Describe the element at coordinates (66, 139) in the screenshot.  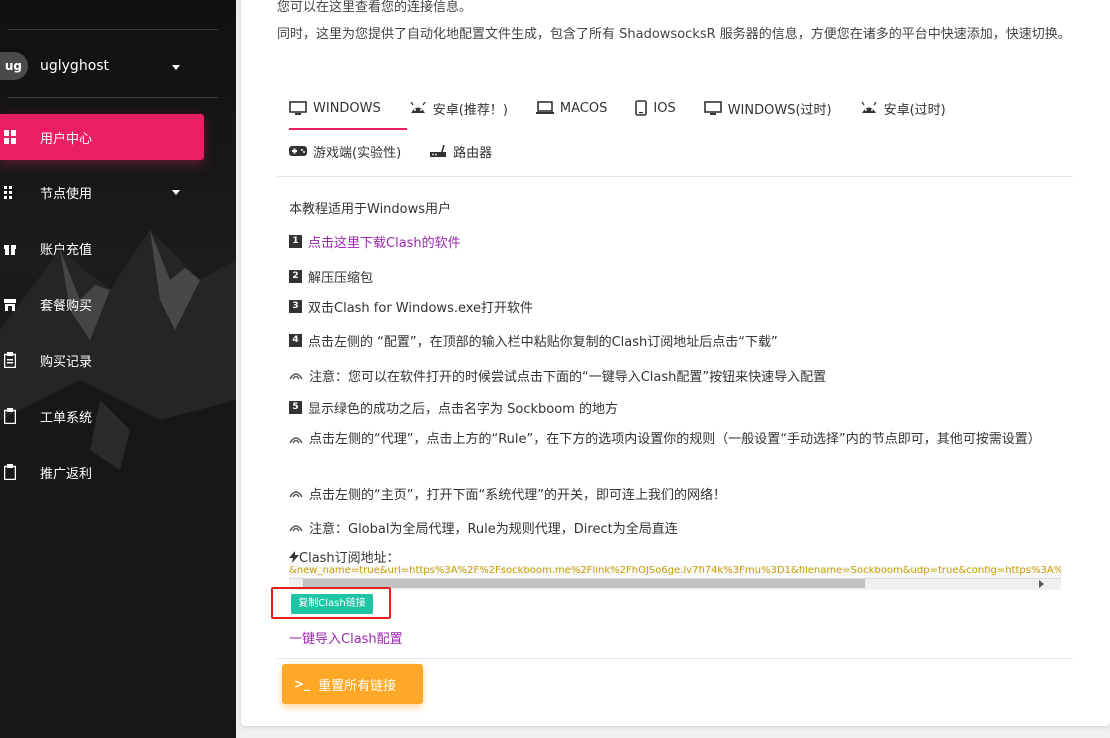
I see `sidebar-item-label: 用户中心` at that location.